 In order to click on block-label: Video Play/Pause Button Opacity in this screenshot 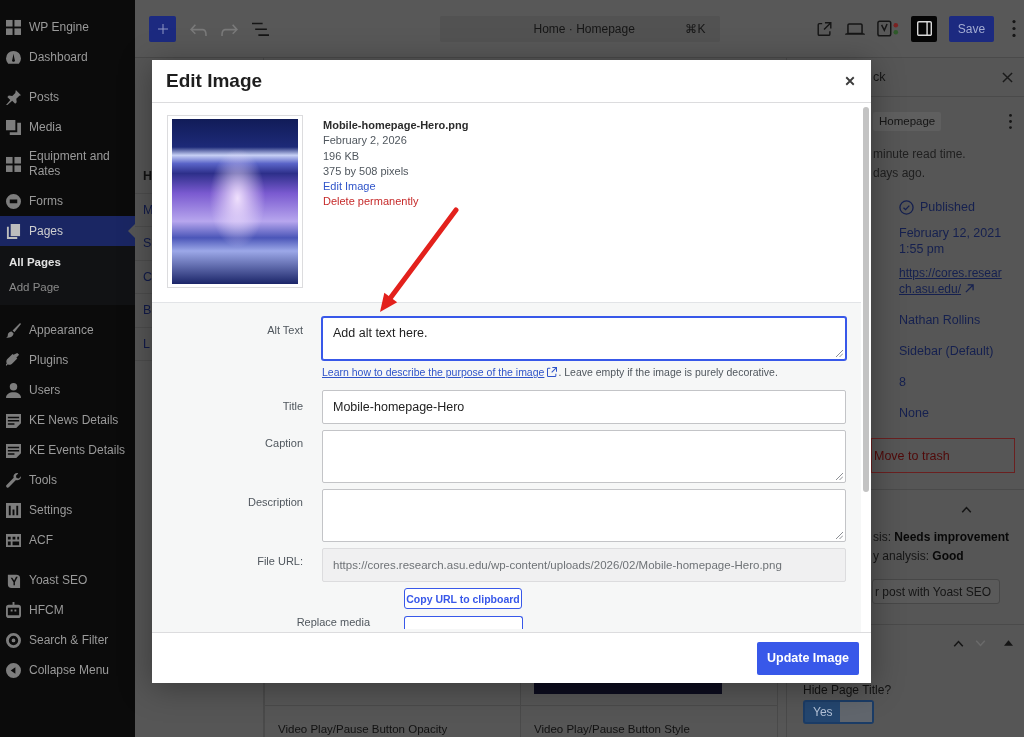, I will do `click(363, 729)`.